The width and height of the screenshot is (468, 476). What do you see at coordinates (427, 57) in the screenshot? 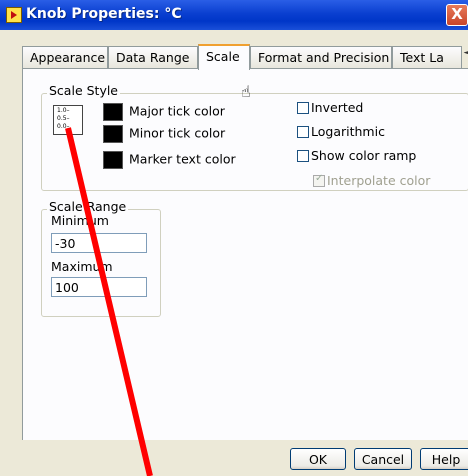
I see `tab-text-labels: Text La` at bounding box center [427, 57].